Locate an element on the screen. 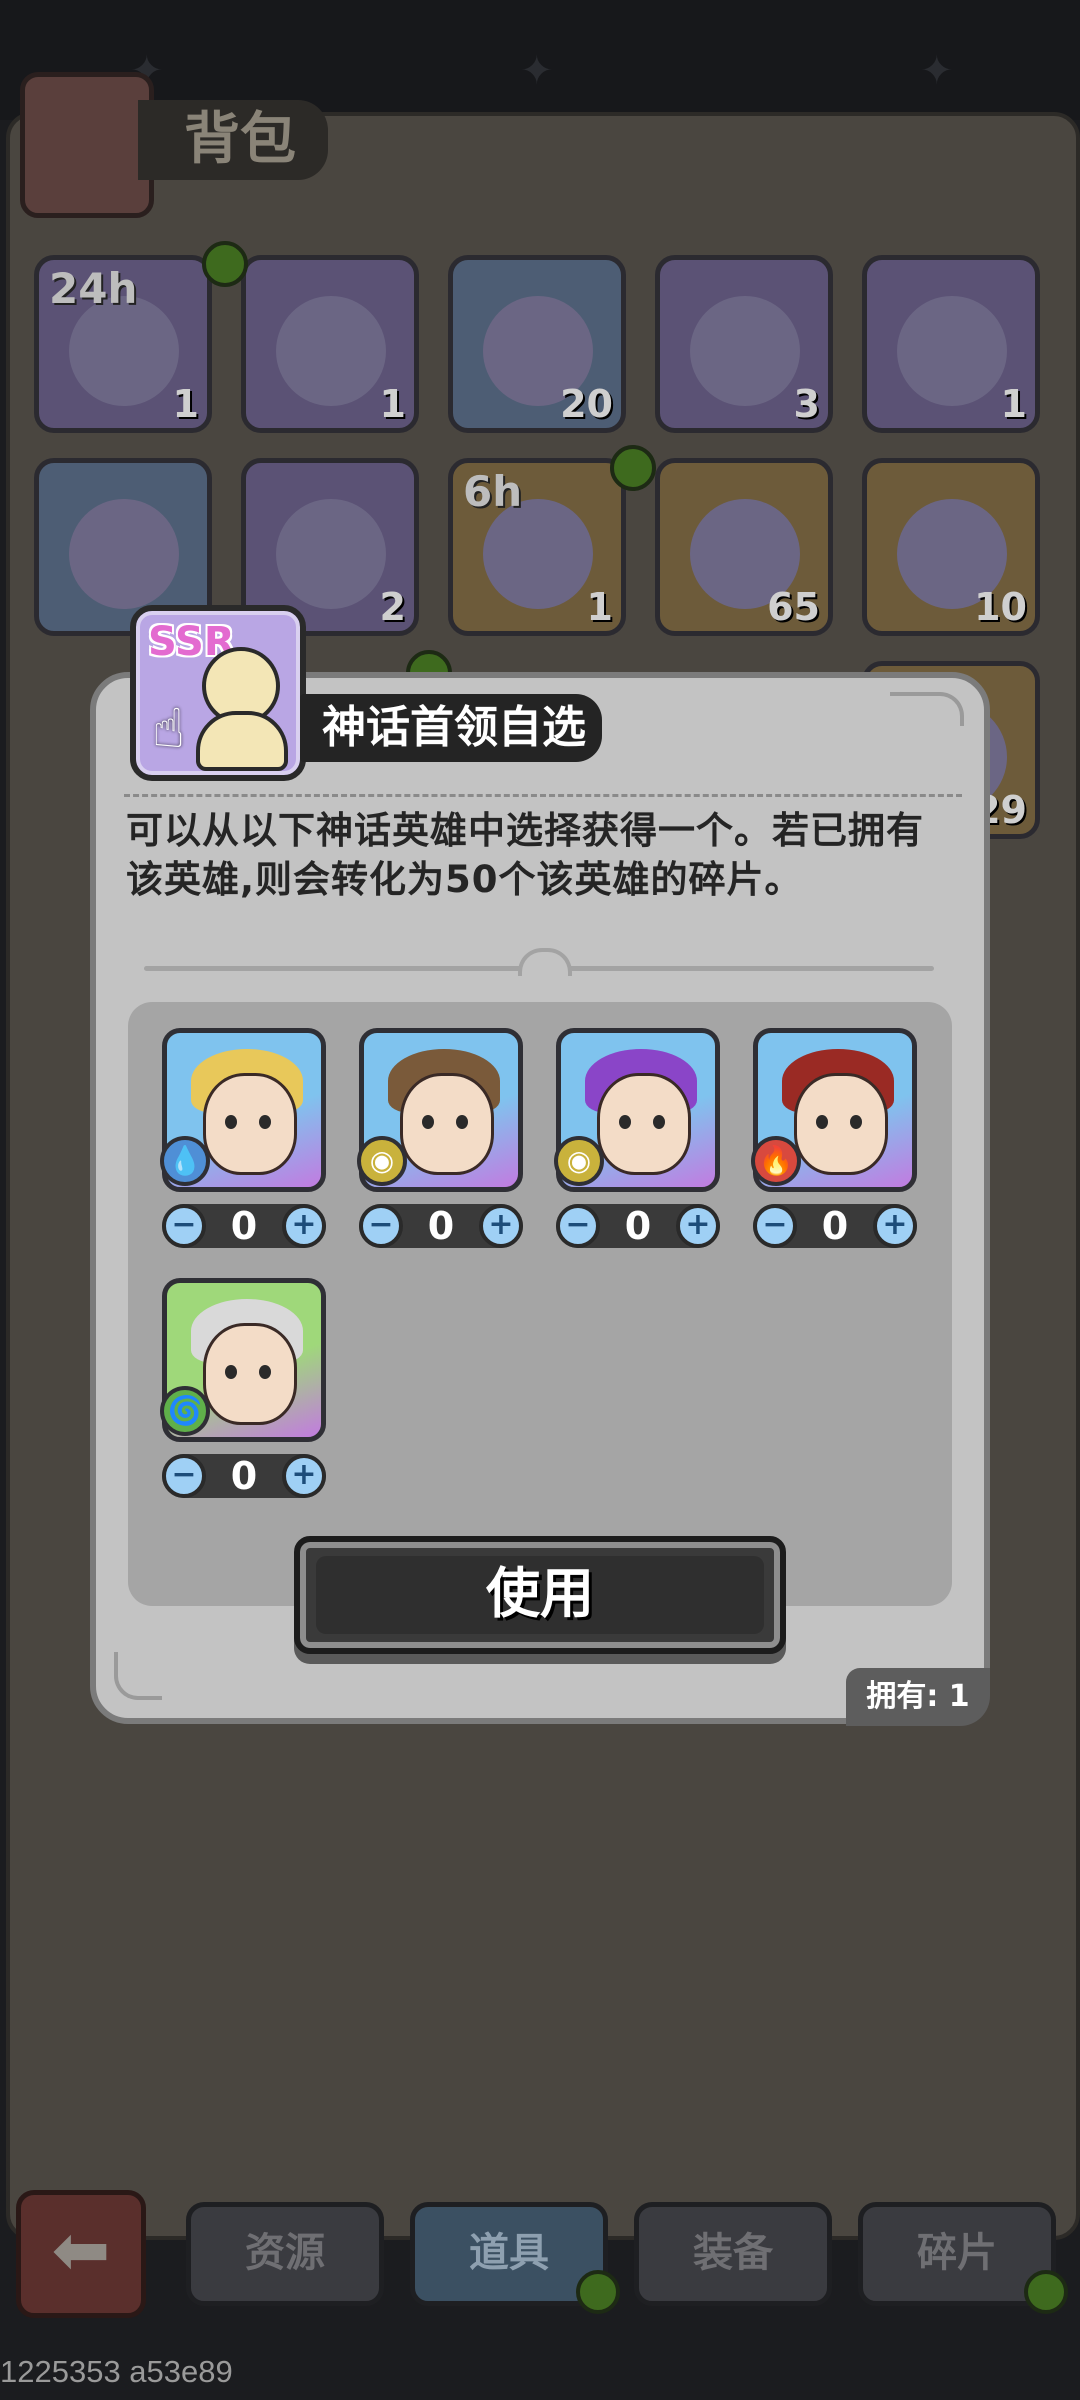 The height and width of the screenshot is (2400, 1080). hero-card: 🔥 −0 + is located at coordinates (834, 1138).